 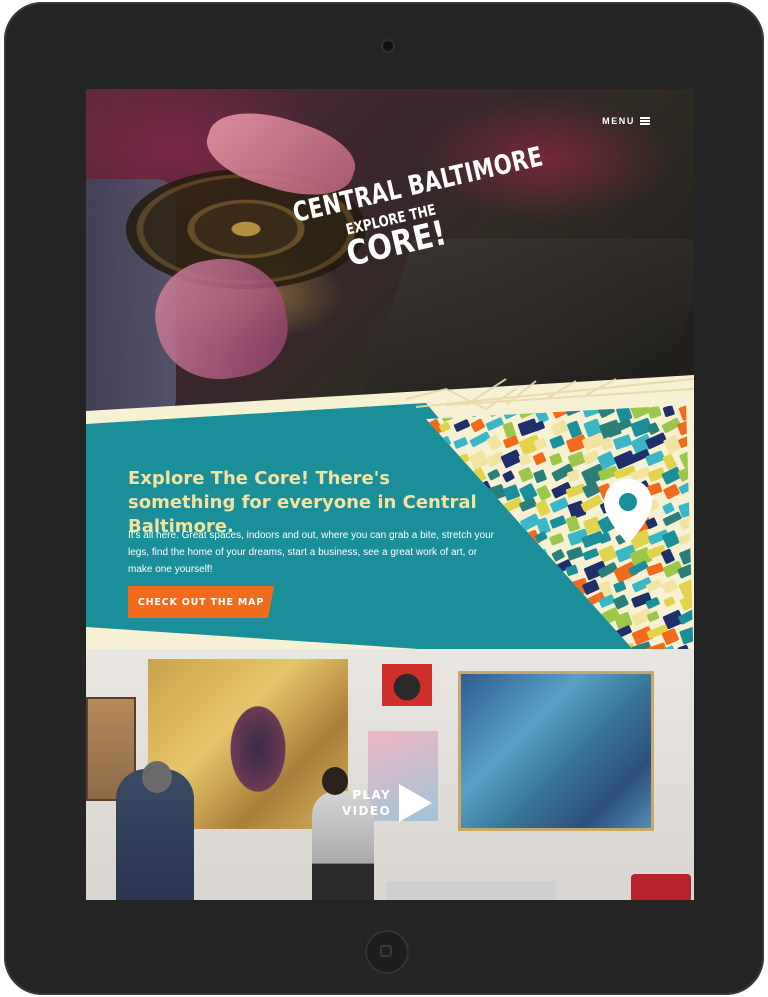 What do you see at coordinates (201, 602) in the screenshot?
I see `check-out-map-button: CHECK OUT THE MAP` at bounding box center [201, 602].